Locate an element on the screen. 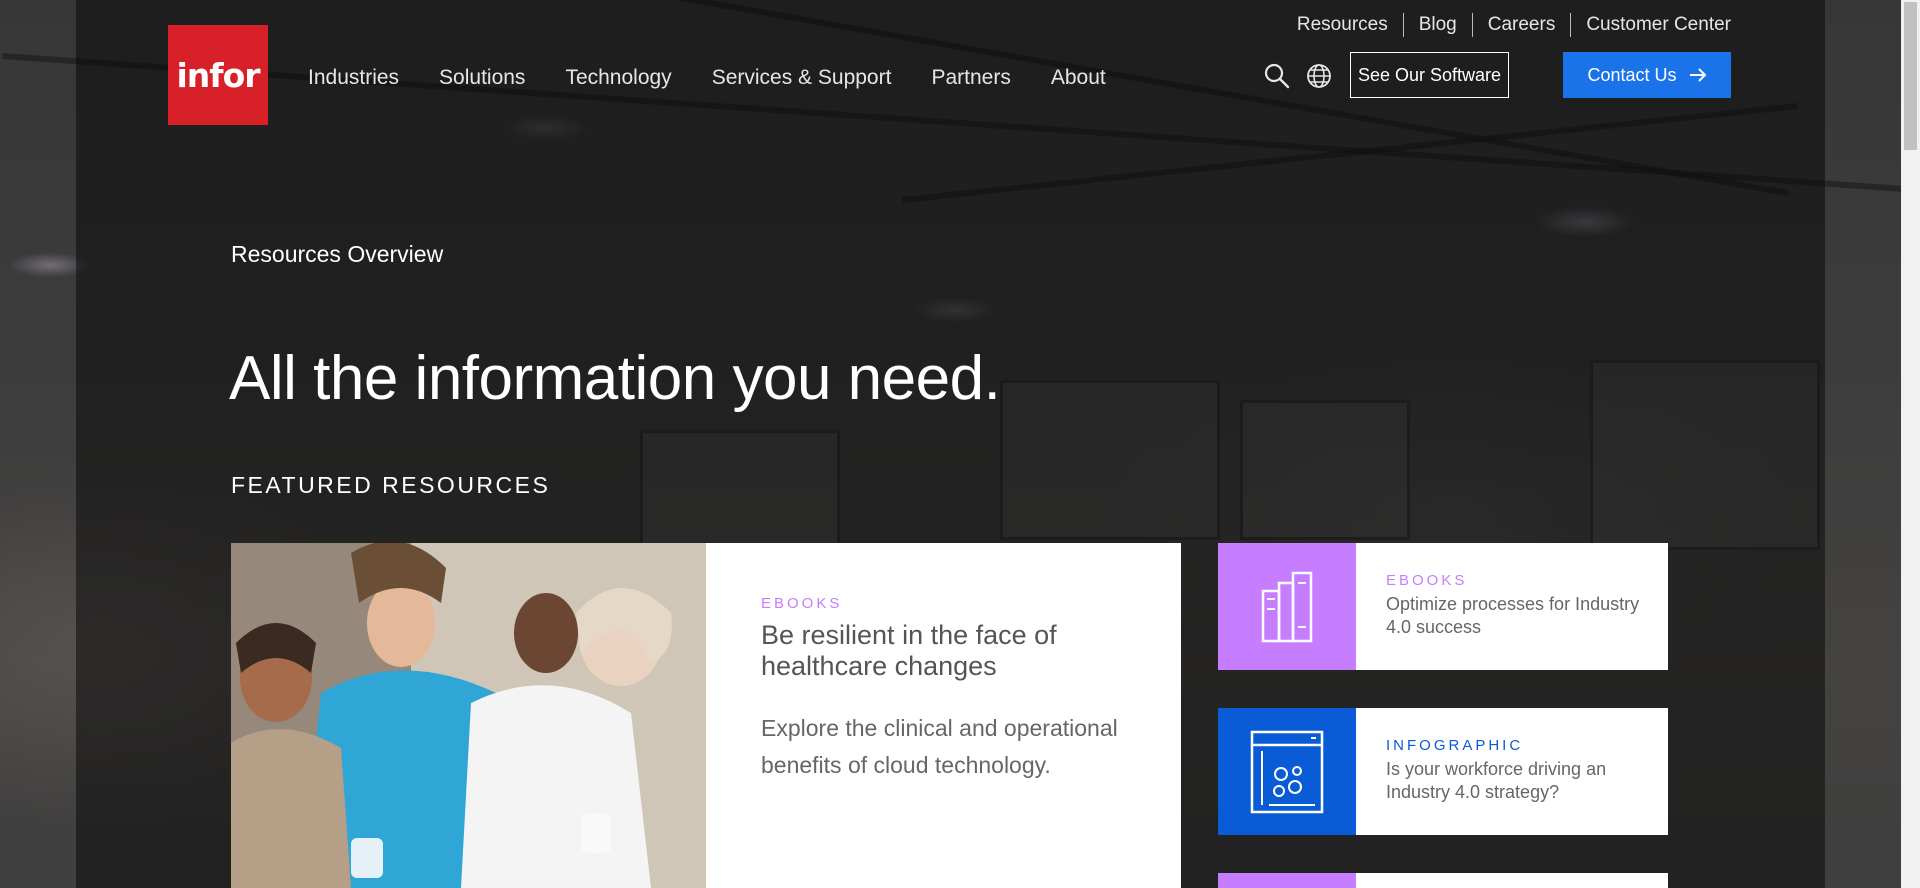 The image size is (1920, 888). see-our-software-button: See Our Software is located at coordinates (1429, 75).